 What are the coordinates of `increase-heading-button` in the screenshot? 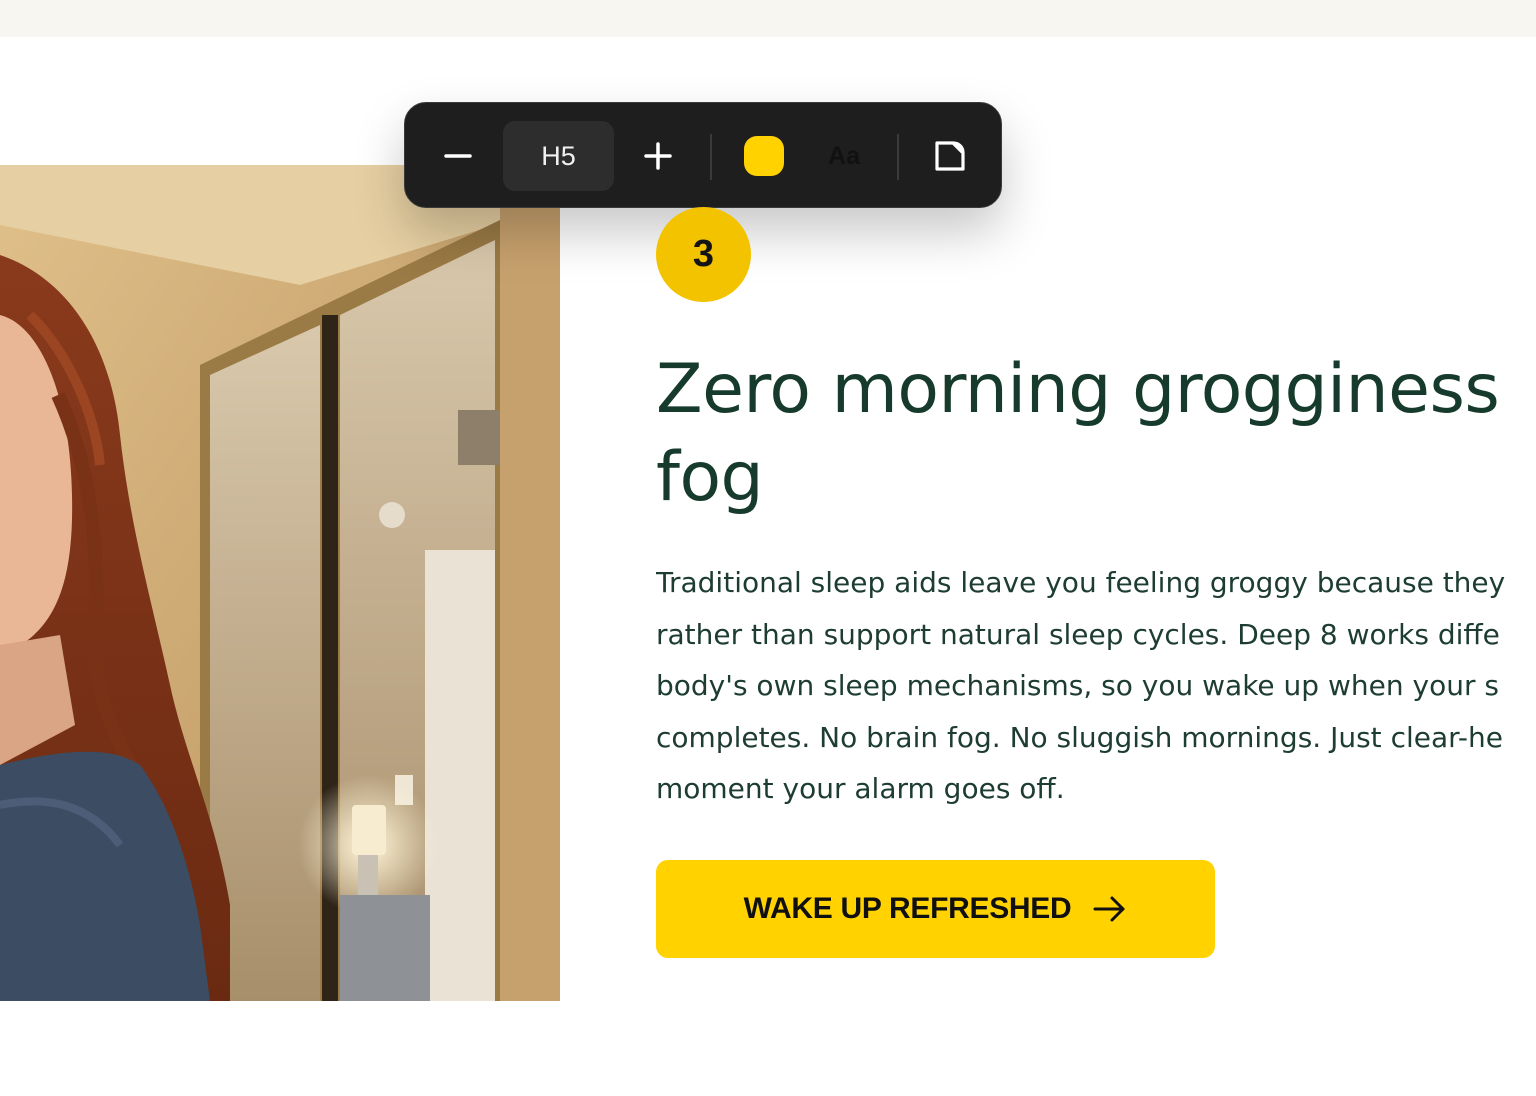 It's located at (658, 156).